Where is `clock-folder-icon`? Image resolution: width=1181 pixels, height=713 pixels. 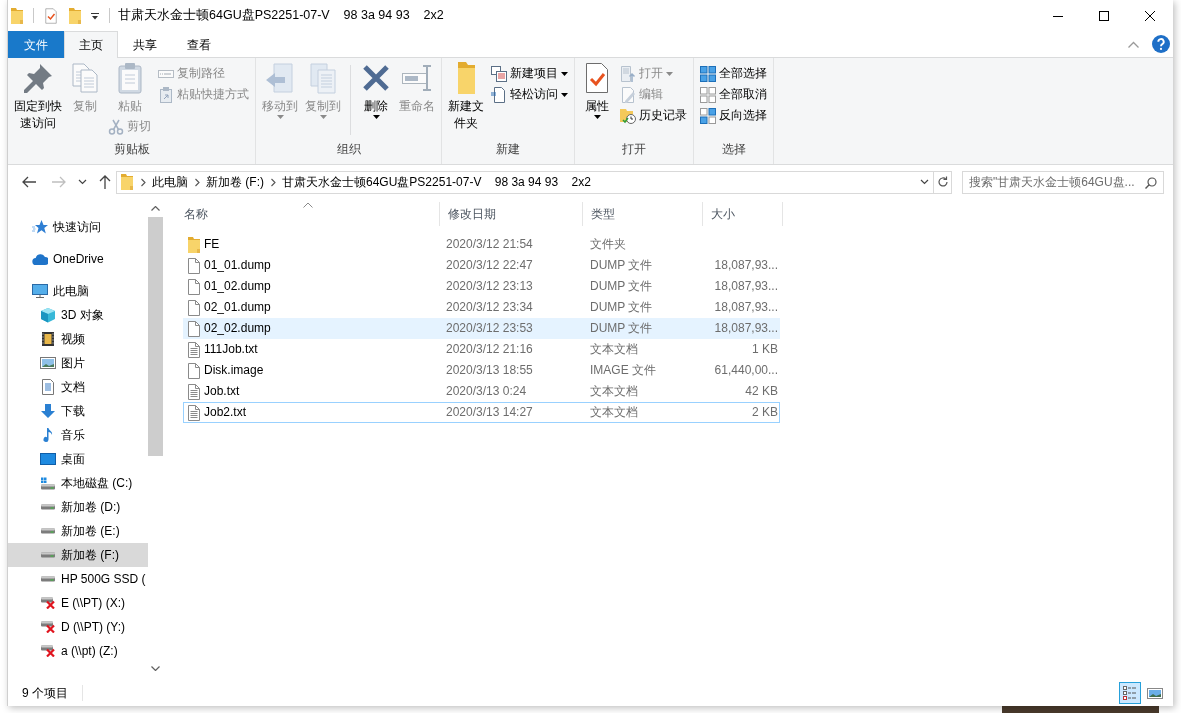
clock-folder-icon is located at coordinates (628, 115).